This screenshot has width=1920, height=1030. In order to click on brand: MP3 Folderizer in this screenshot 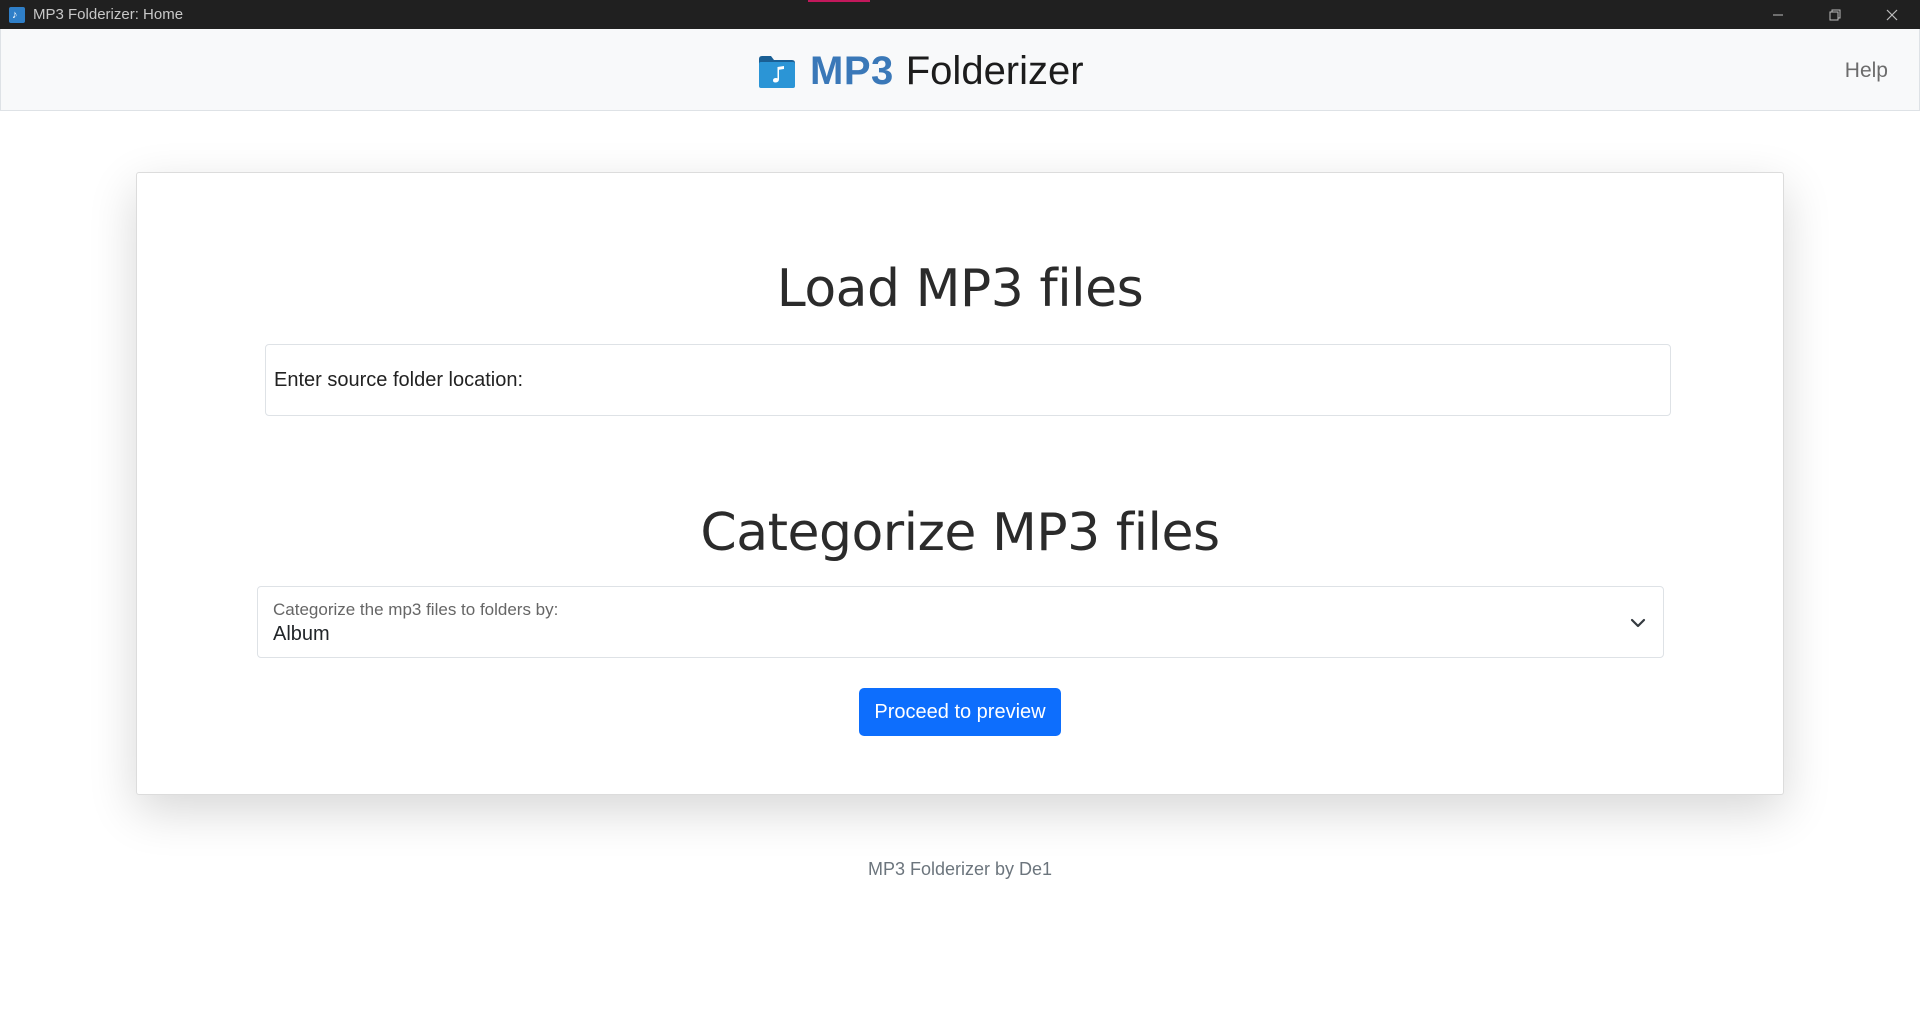, I will do `click(921, 71)`.